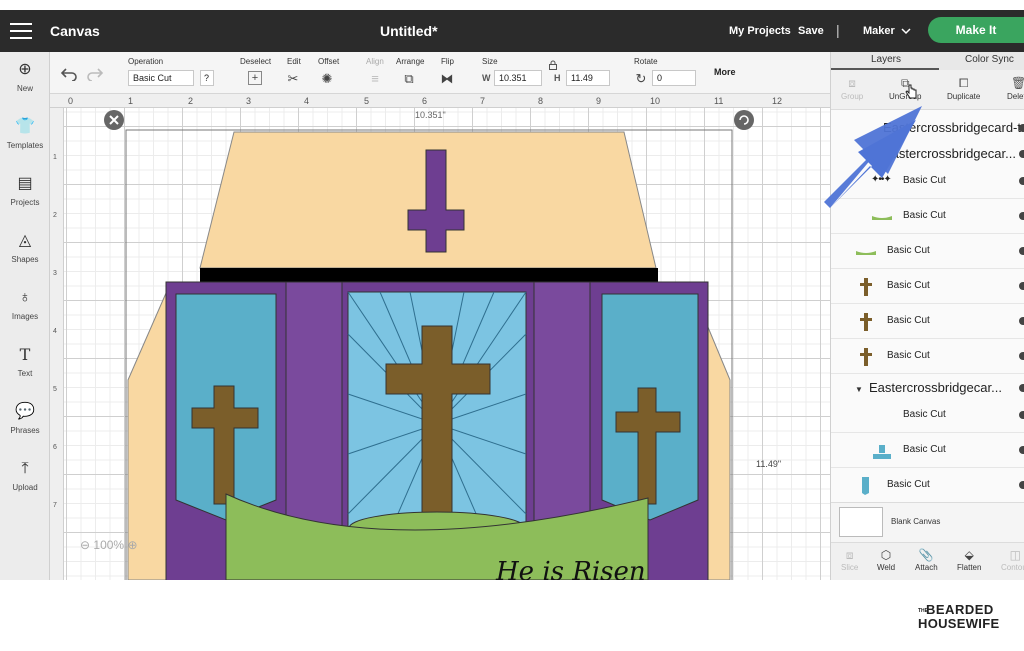 This screenshot has height=651, width=1024. What do you see at coordinates (811, 31) in the screenshot?
I see `save-button: Save` at bounding box center [811, 31].